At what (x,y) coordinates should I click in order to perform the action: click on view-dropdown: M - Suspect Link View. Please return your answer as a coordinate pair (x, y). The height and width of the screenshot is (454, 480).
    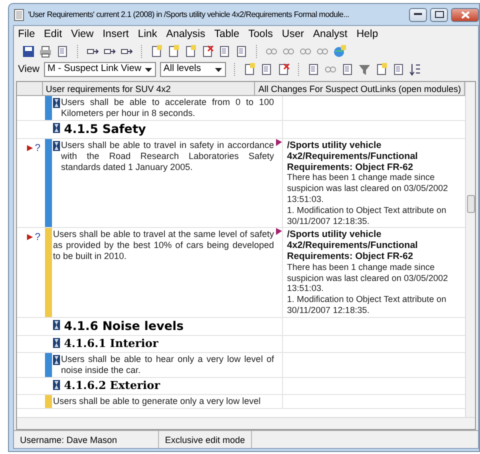
    Looking at the image, I should click on (100, 69).